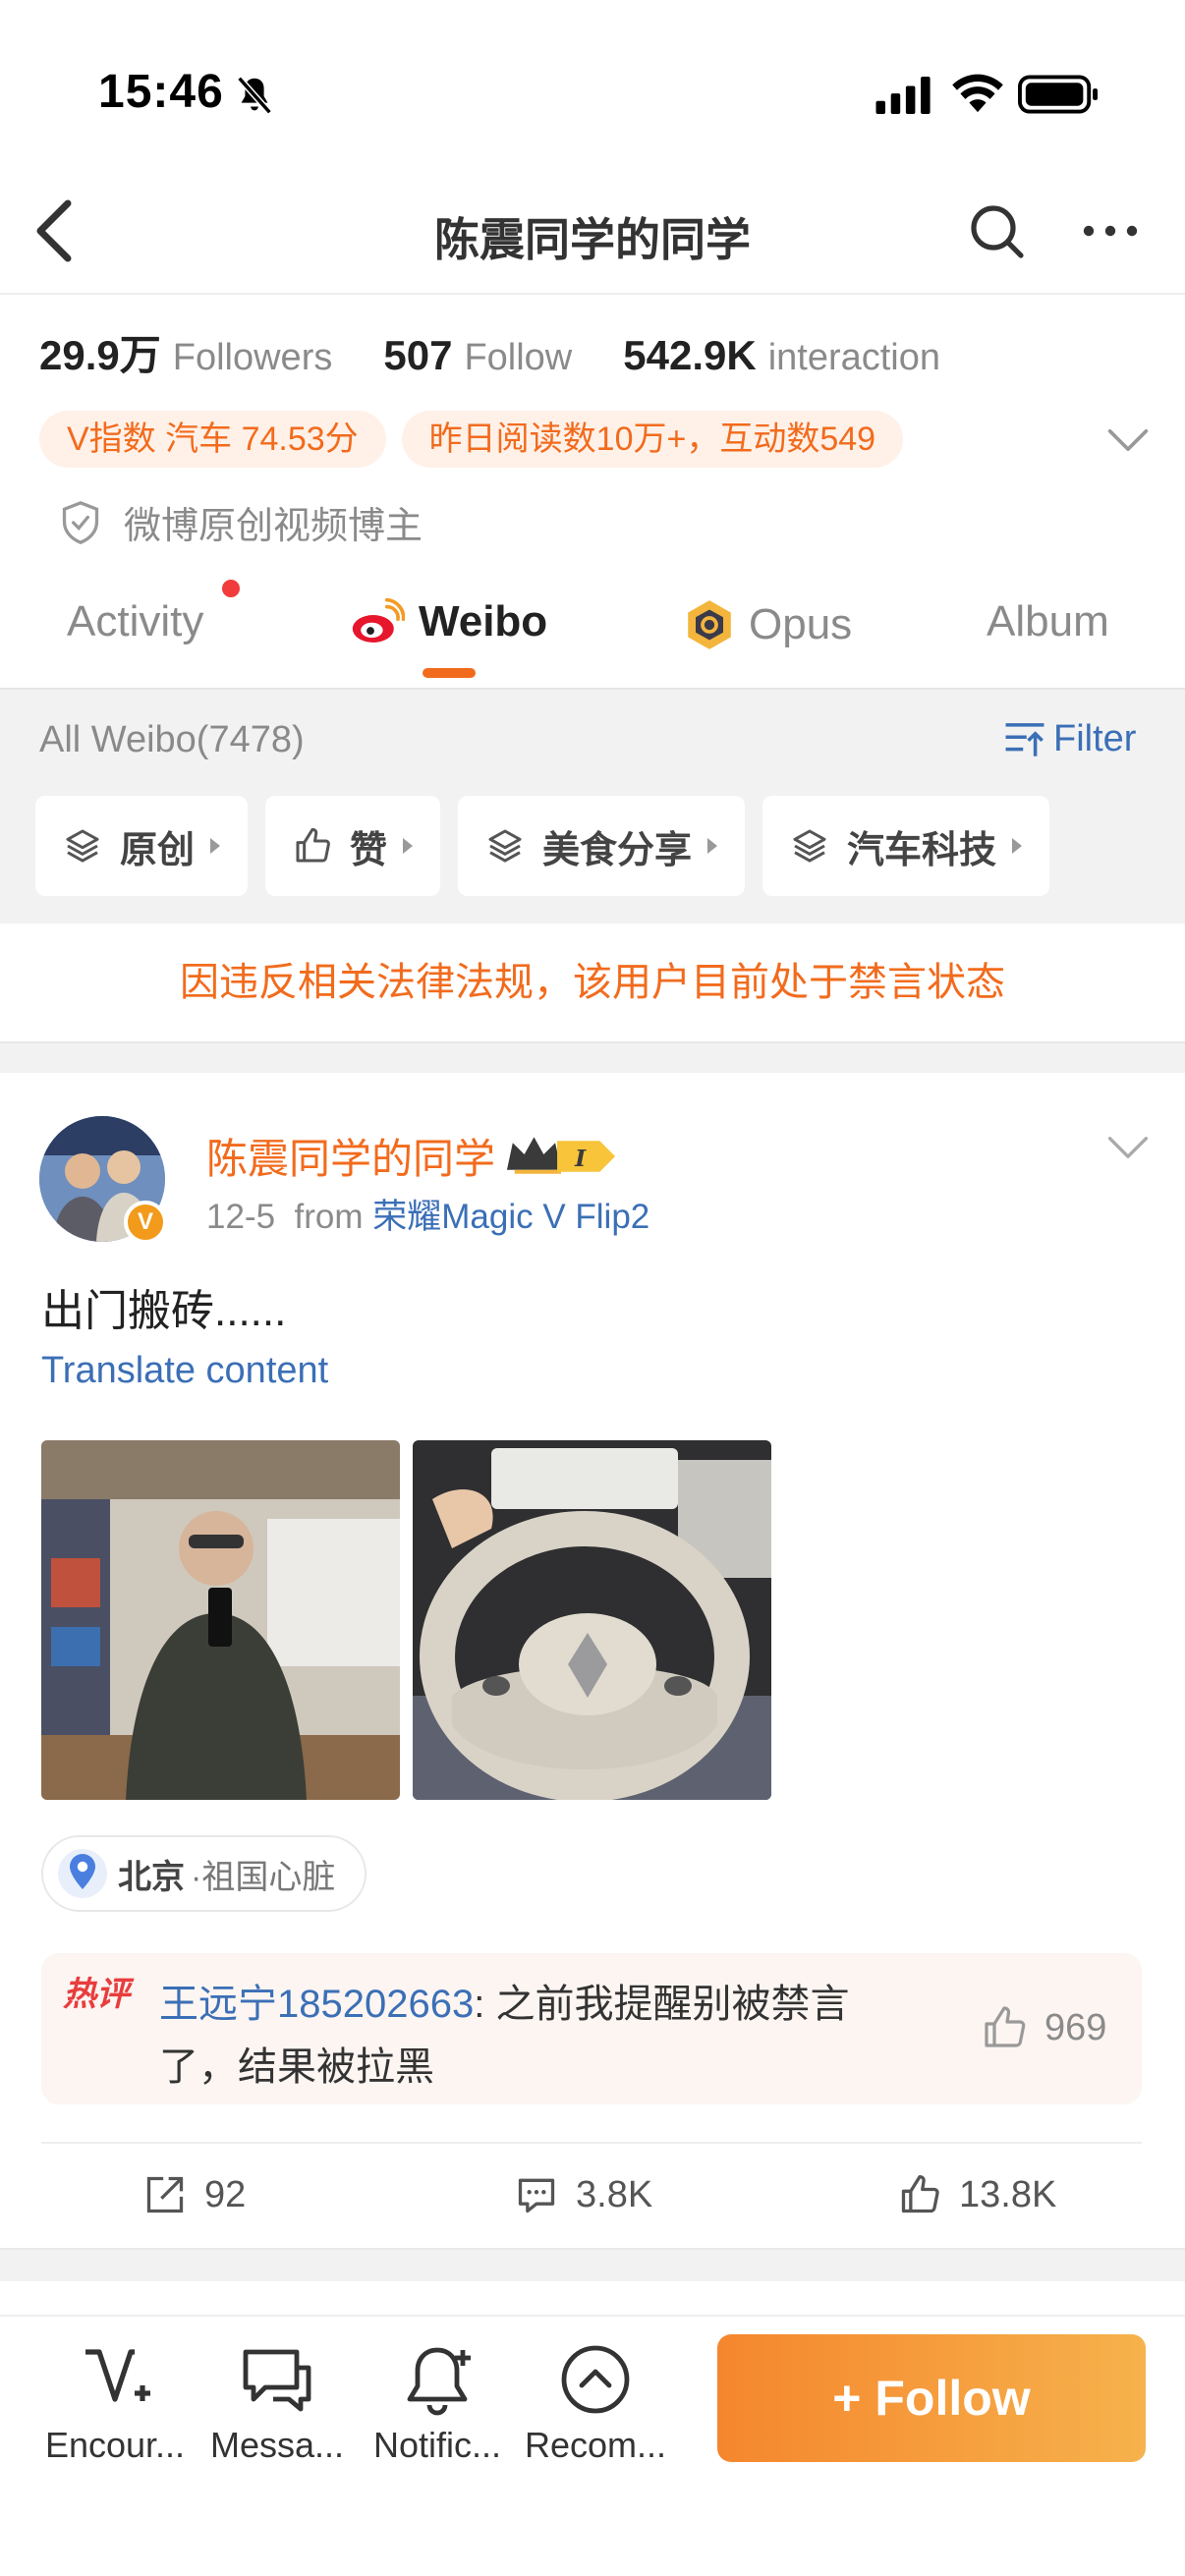  Describe the element at coordinates (710, 624) in the screenshot. I see `opus-badge-icon` at that location.